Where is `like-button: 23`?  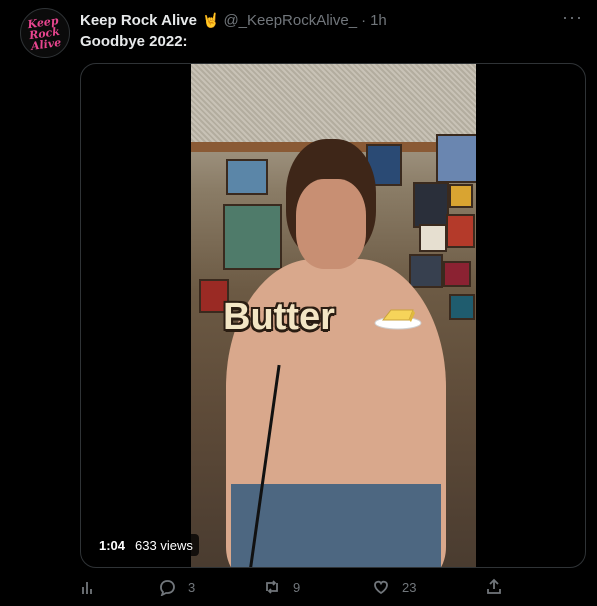
like-button: 23 is located at coordinates (394, 587).